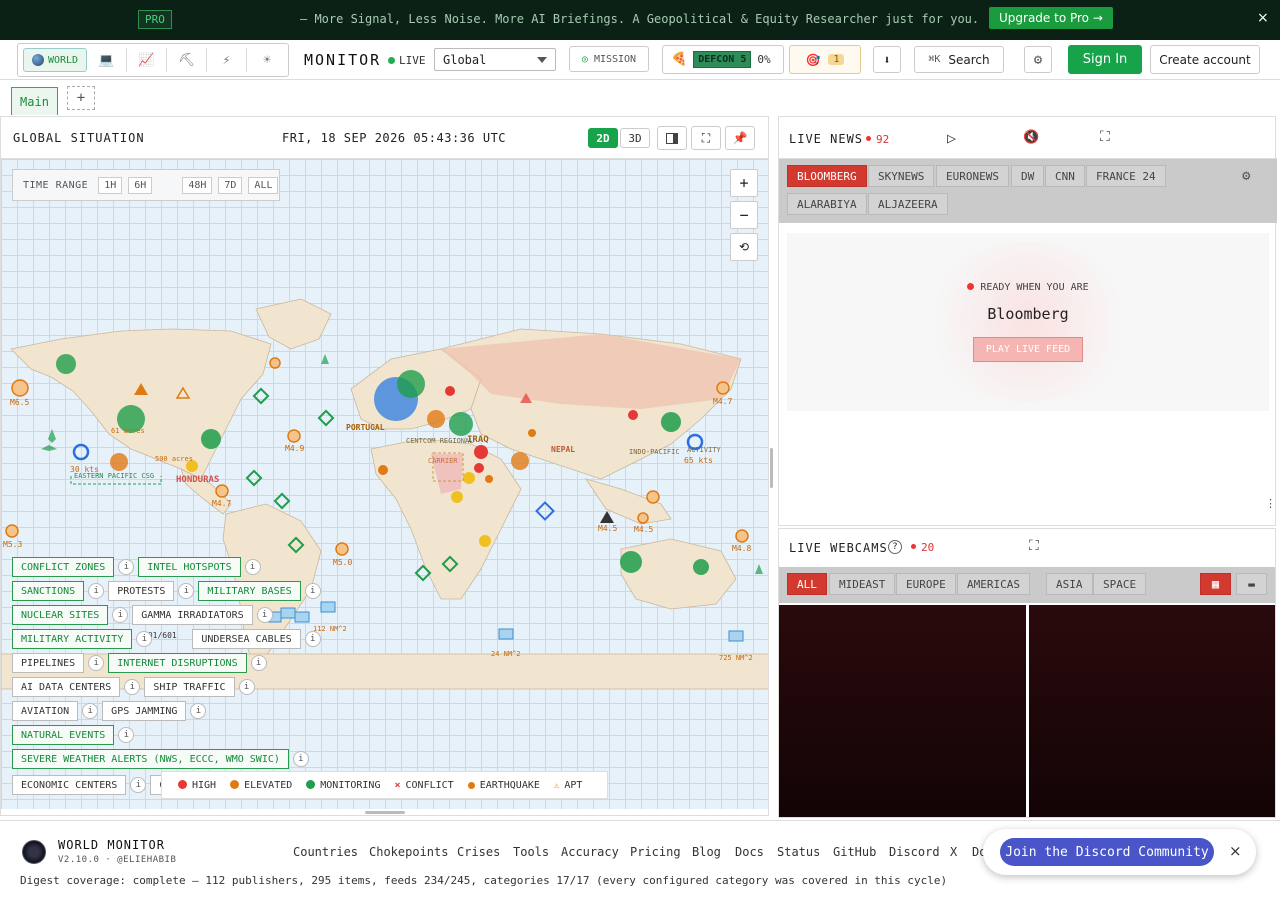  I want to click on footer-link-github: GitHub, so click(854, 852).